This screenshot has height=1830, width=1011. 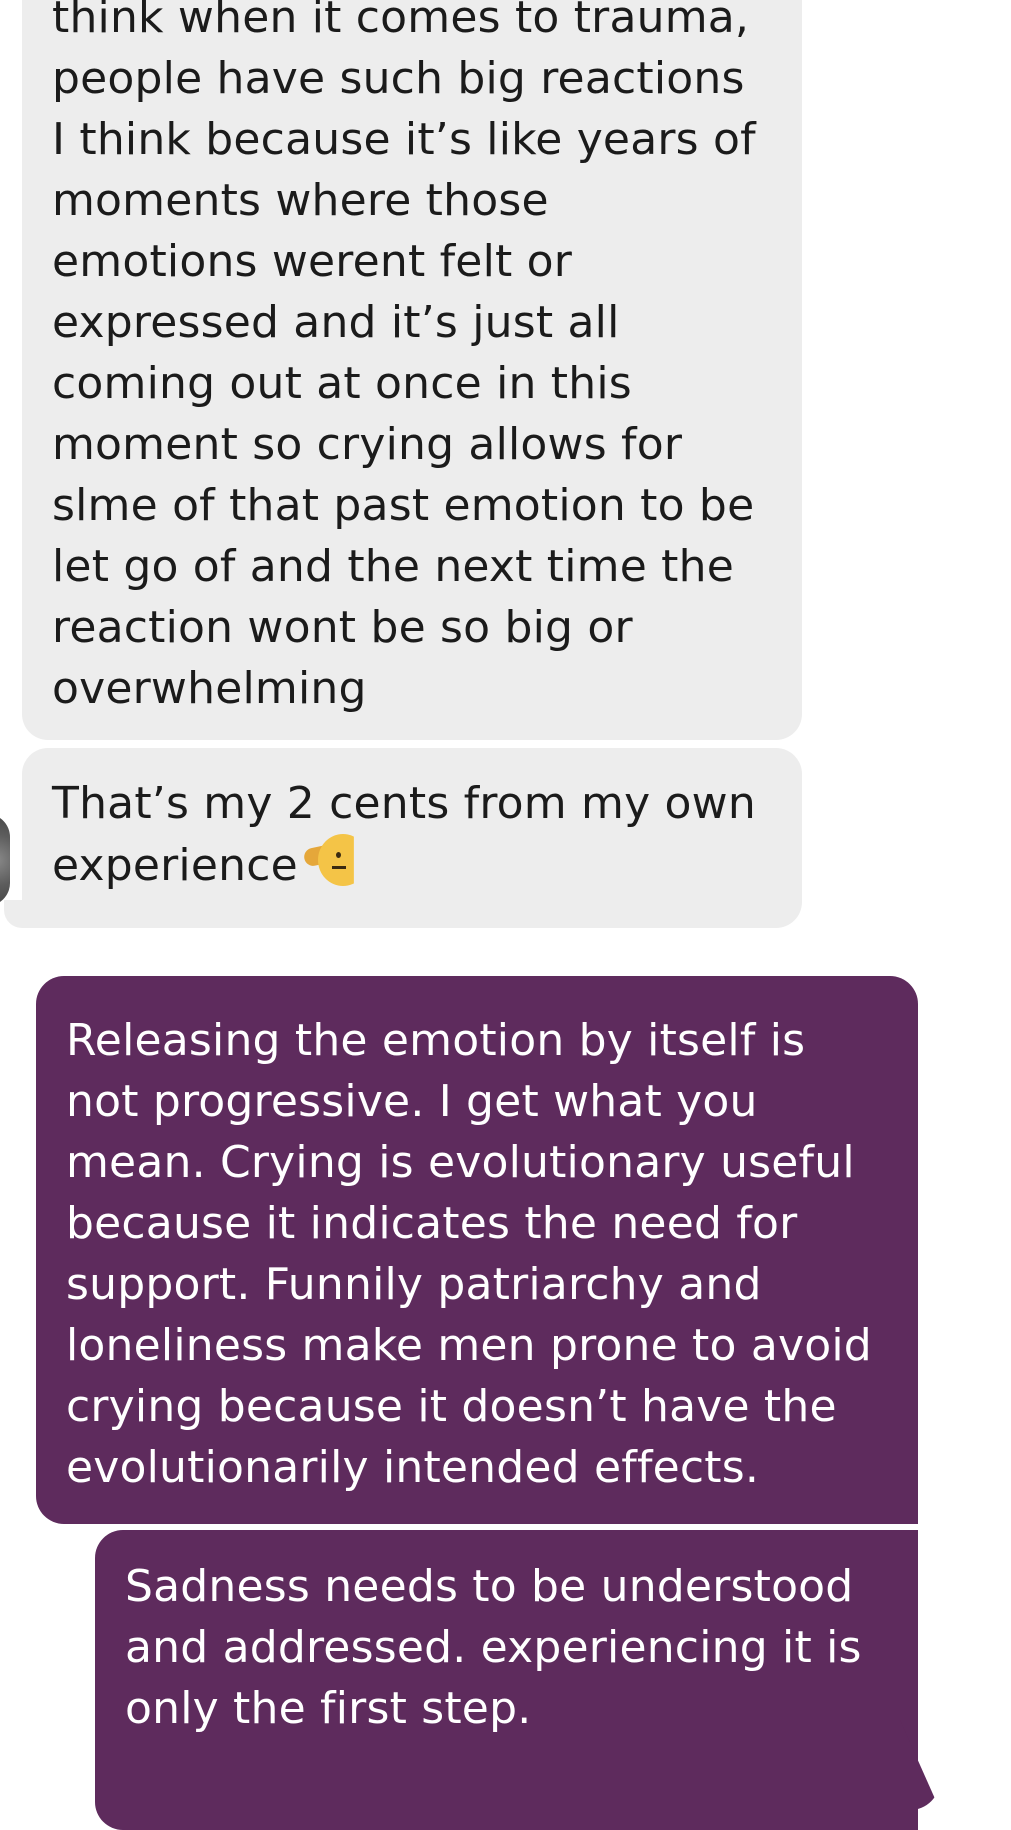 I want to click on saluting-face-icon, so click(x=335, y=860).